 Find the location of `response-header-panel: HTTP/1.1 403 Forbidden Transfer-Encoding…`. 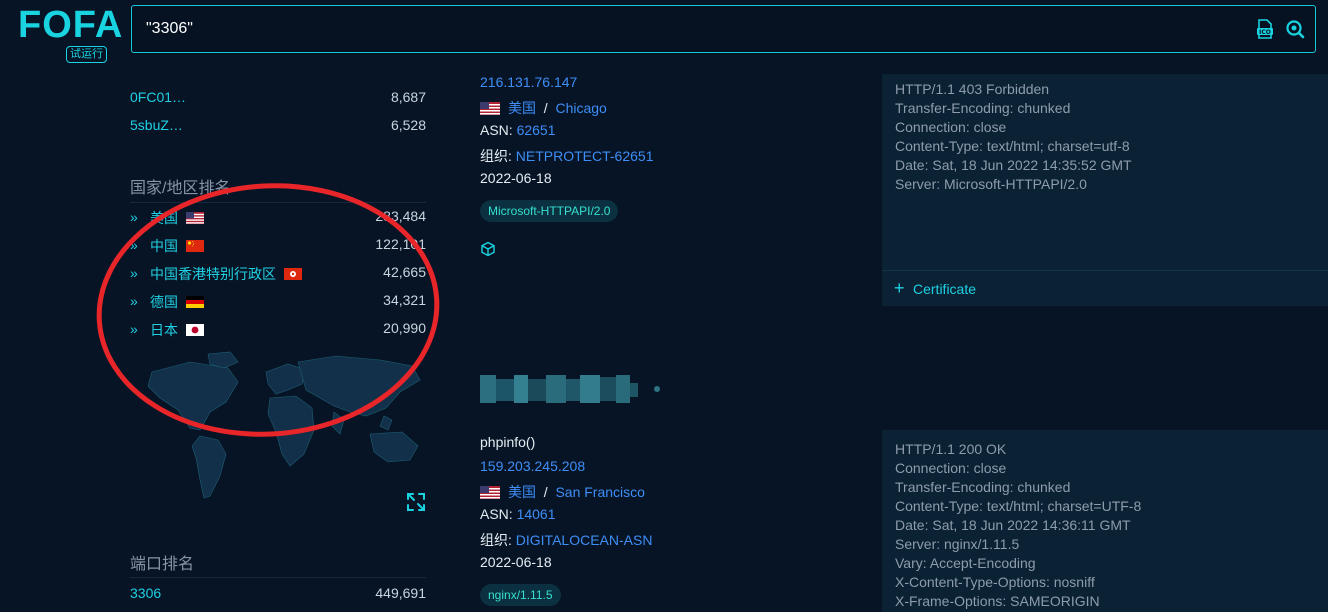

response-header-panel: HTTP/1.1 403 Forbidden Transfer-Encoding… is located at coordinates (1105, 190).